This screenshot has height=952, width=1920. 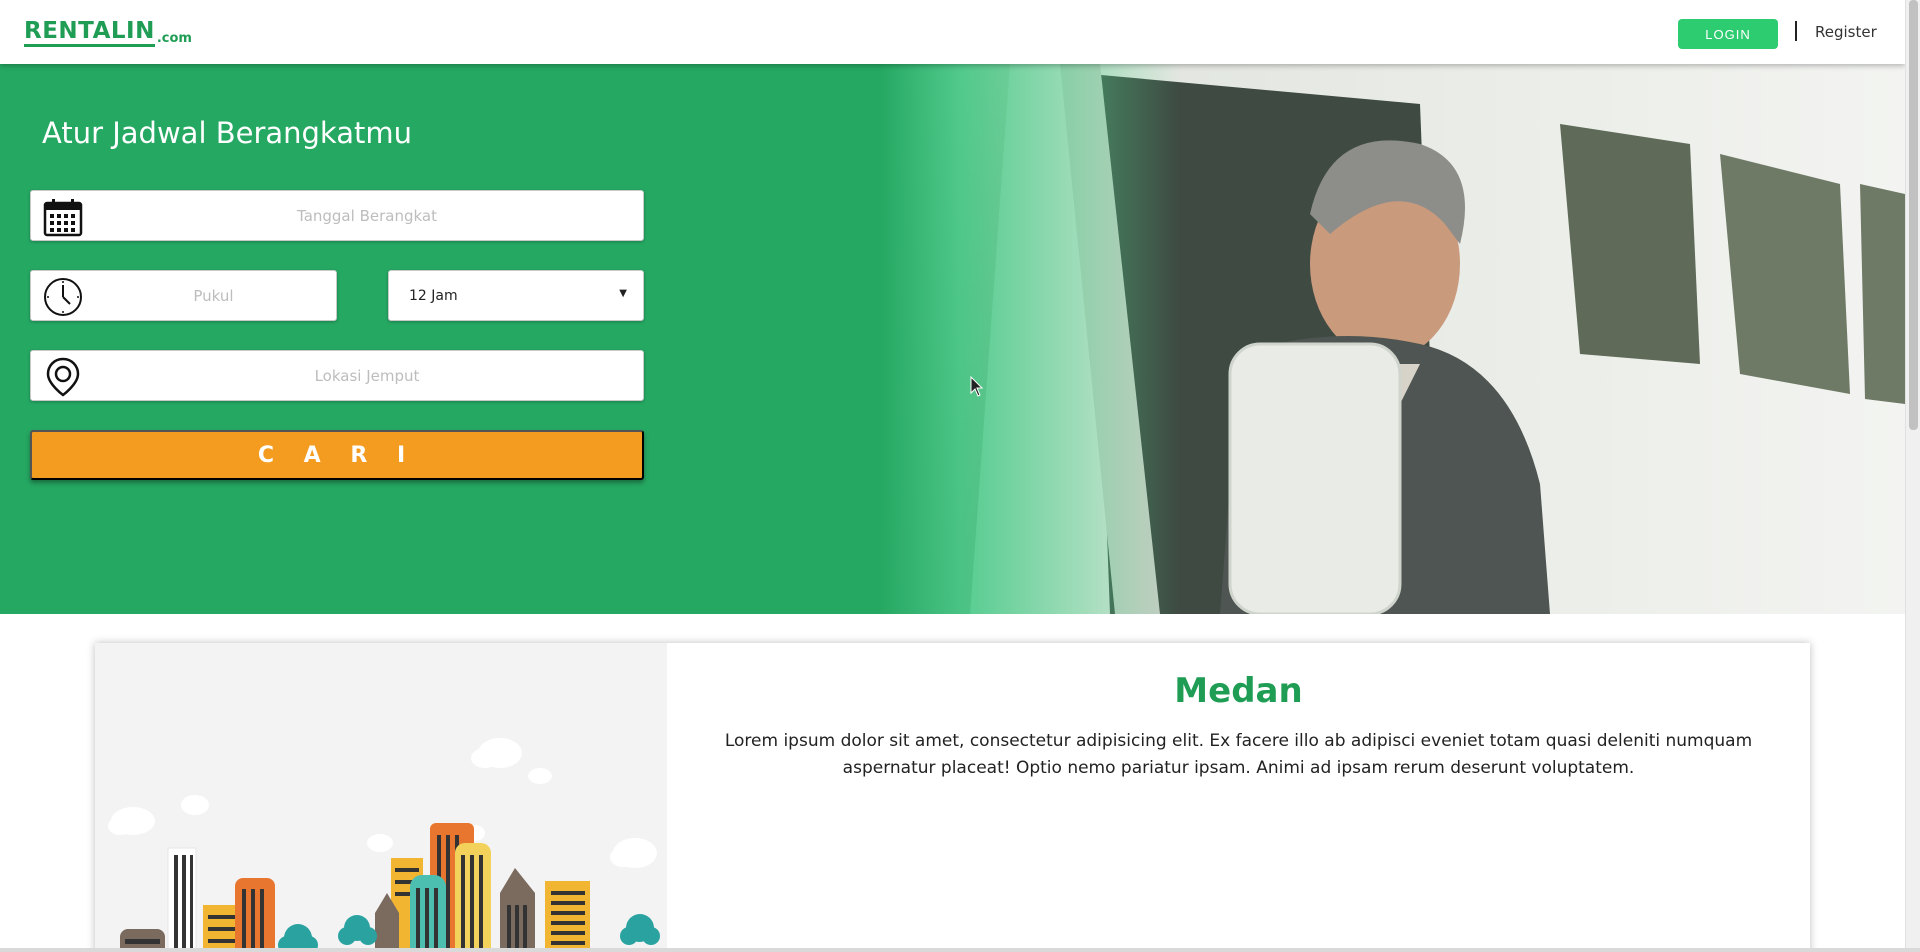 I want to click on departure-date-field: Tanggal Berangkat, so click(x=337, y=215).